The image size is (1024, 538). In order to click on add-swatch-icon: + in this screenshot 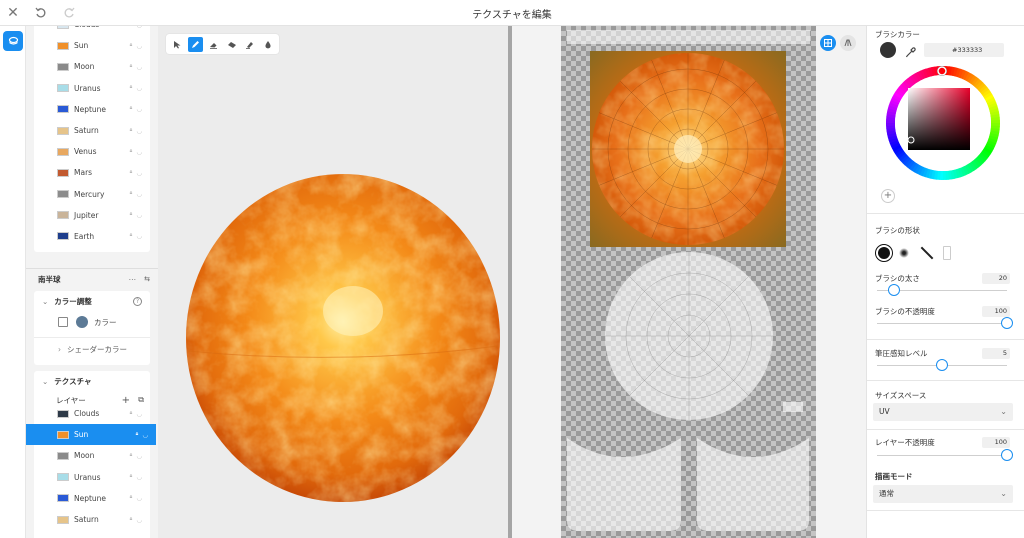, I will do `click(888, 196)`.